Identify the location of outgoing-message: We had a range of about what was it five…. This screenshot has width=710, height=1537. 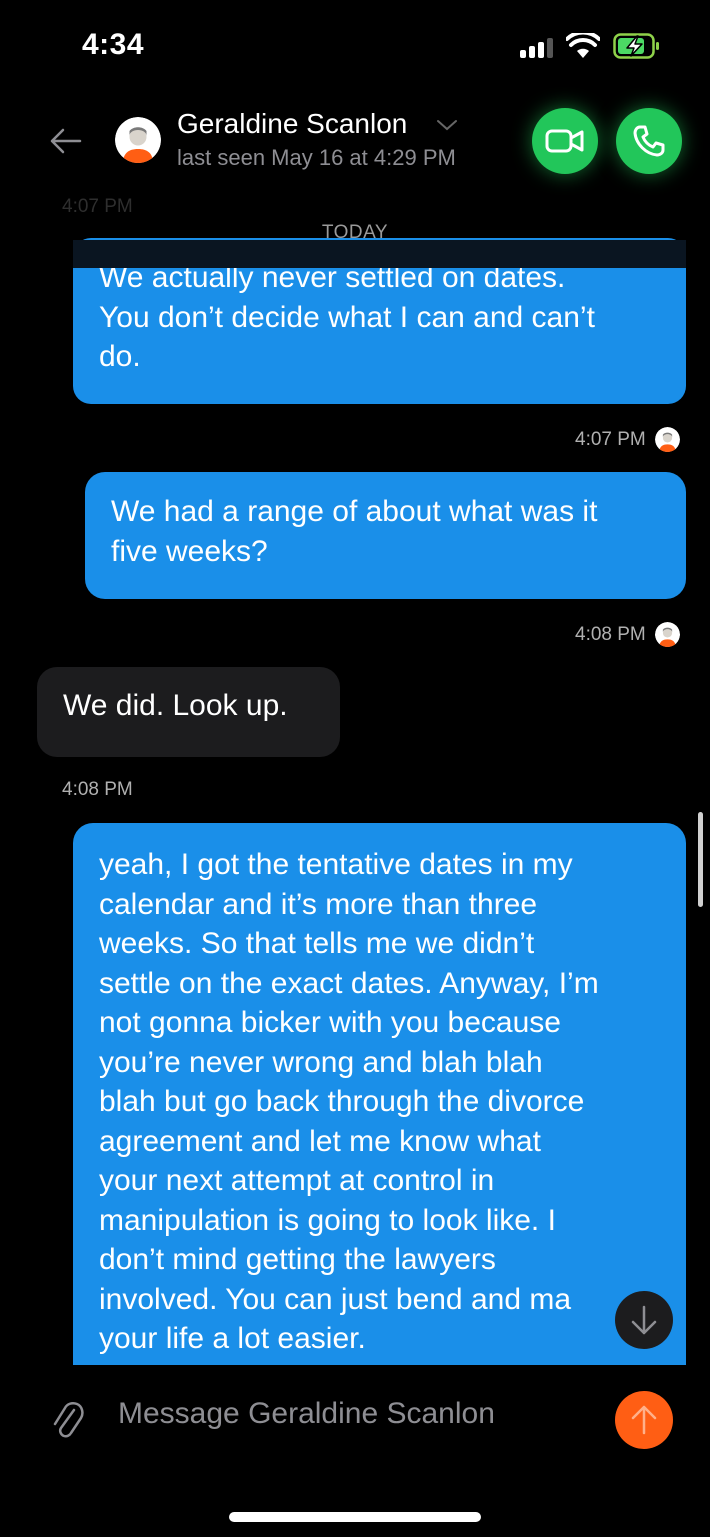
(385, 535).